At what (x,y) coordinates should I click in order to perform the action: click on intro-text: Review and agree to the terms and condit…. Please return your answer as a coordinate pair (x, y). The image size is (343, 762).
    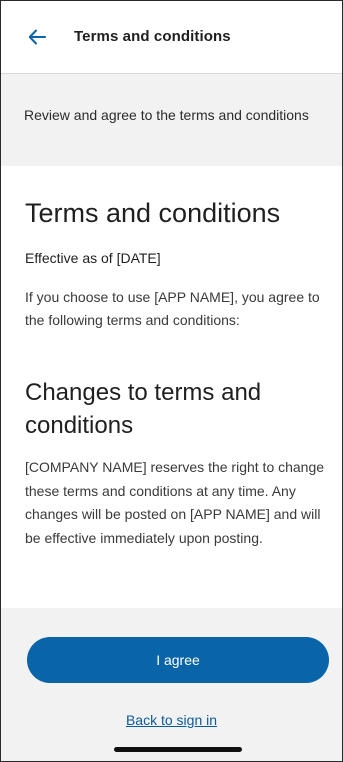
    Looking at the image, I should click on (166, 115).